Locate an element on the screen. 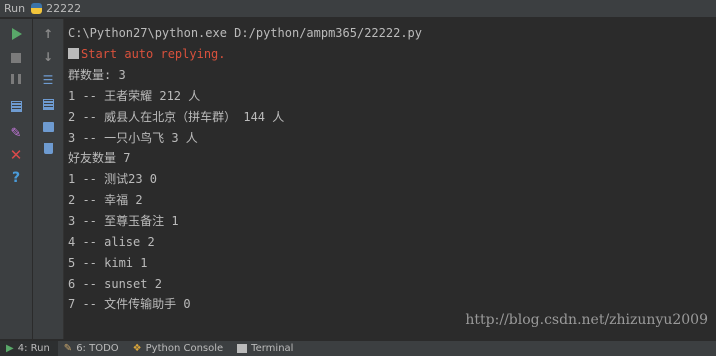  pause-icon is located at coordinates (16, 79).